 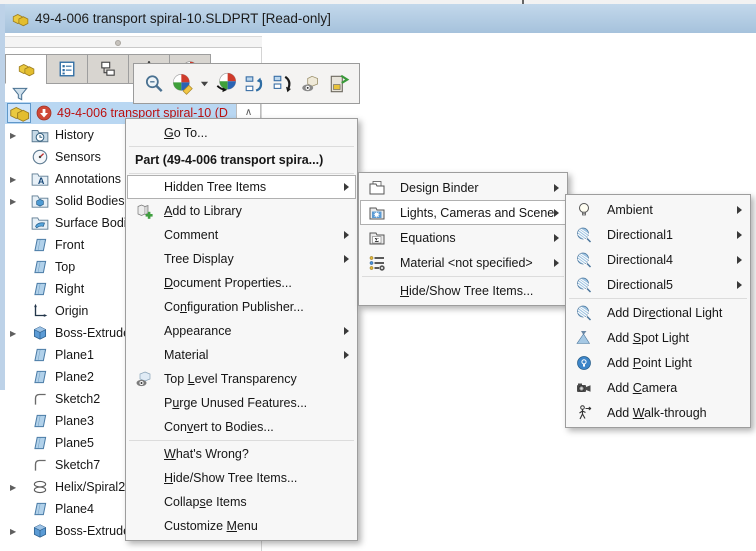 I want to click on menu-item-equations: Σ Equations, so click(x=463, y=237).